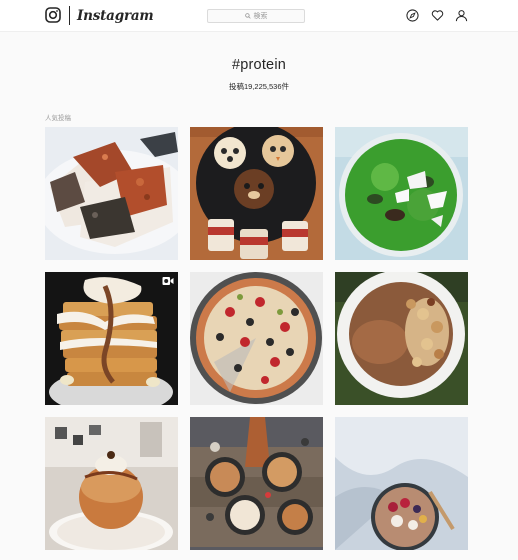 This screenshot has width=518, height=560. I want to click on post-count: 投稿19,225,536件, so click(259, 86).